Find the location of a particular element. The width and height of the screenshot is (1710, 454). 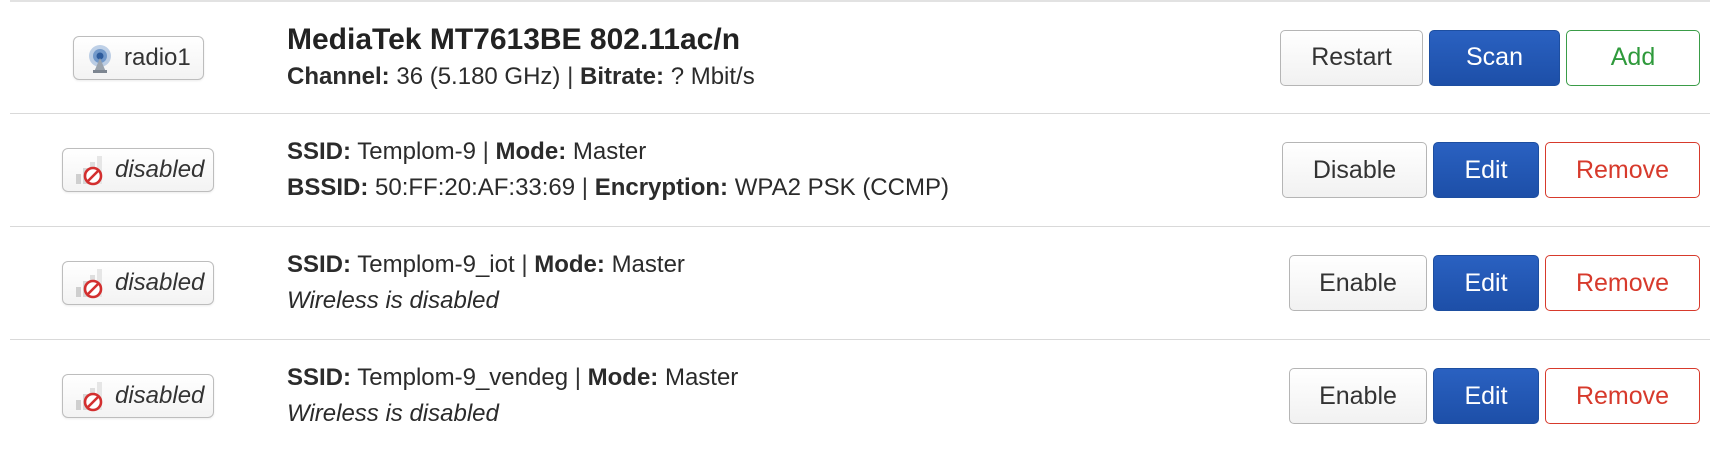

bssid-label: BSSID: is located at coordinates (328, 187).